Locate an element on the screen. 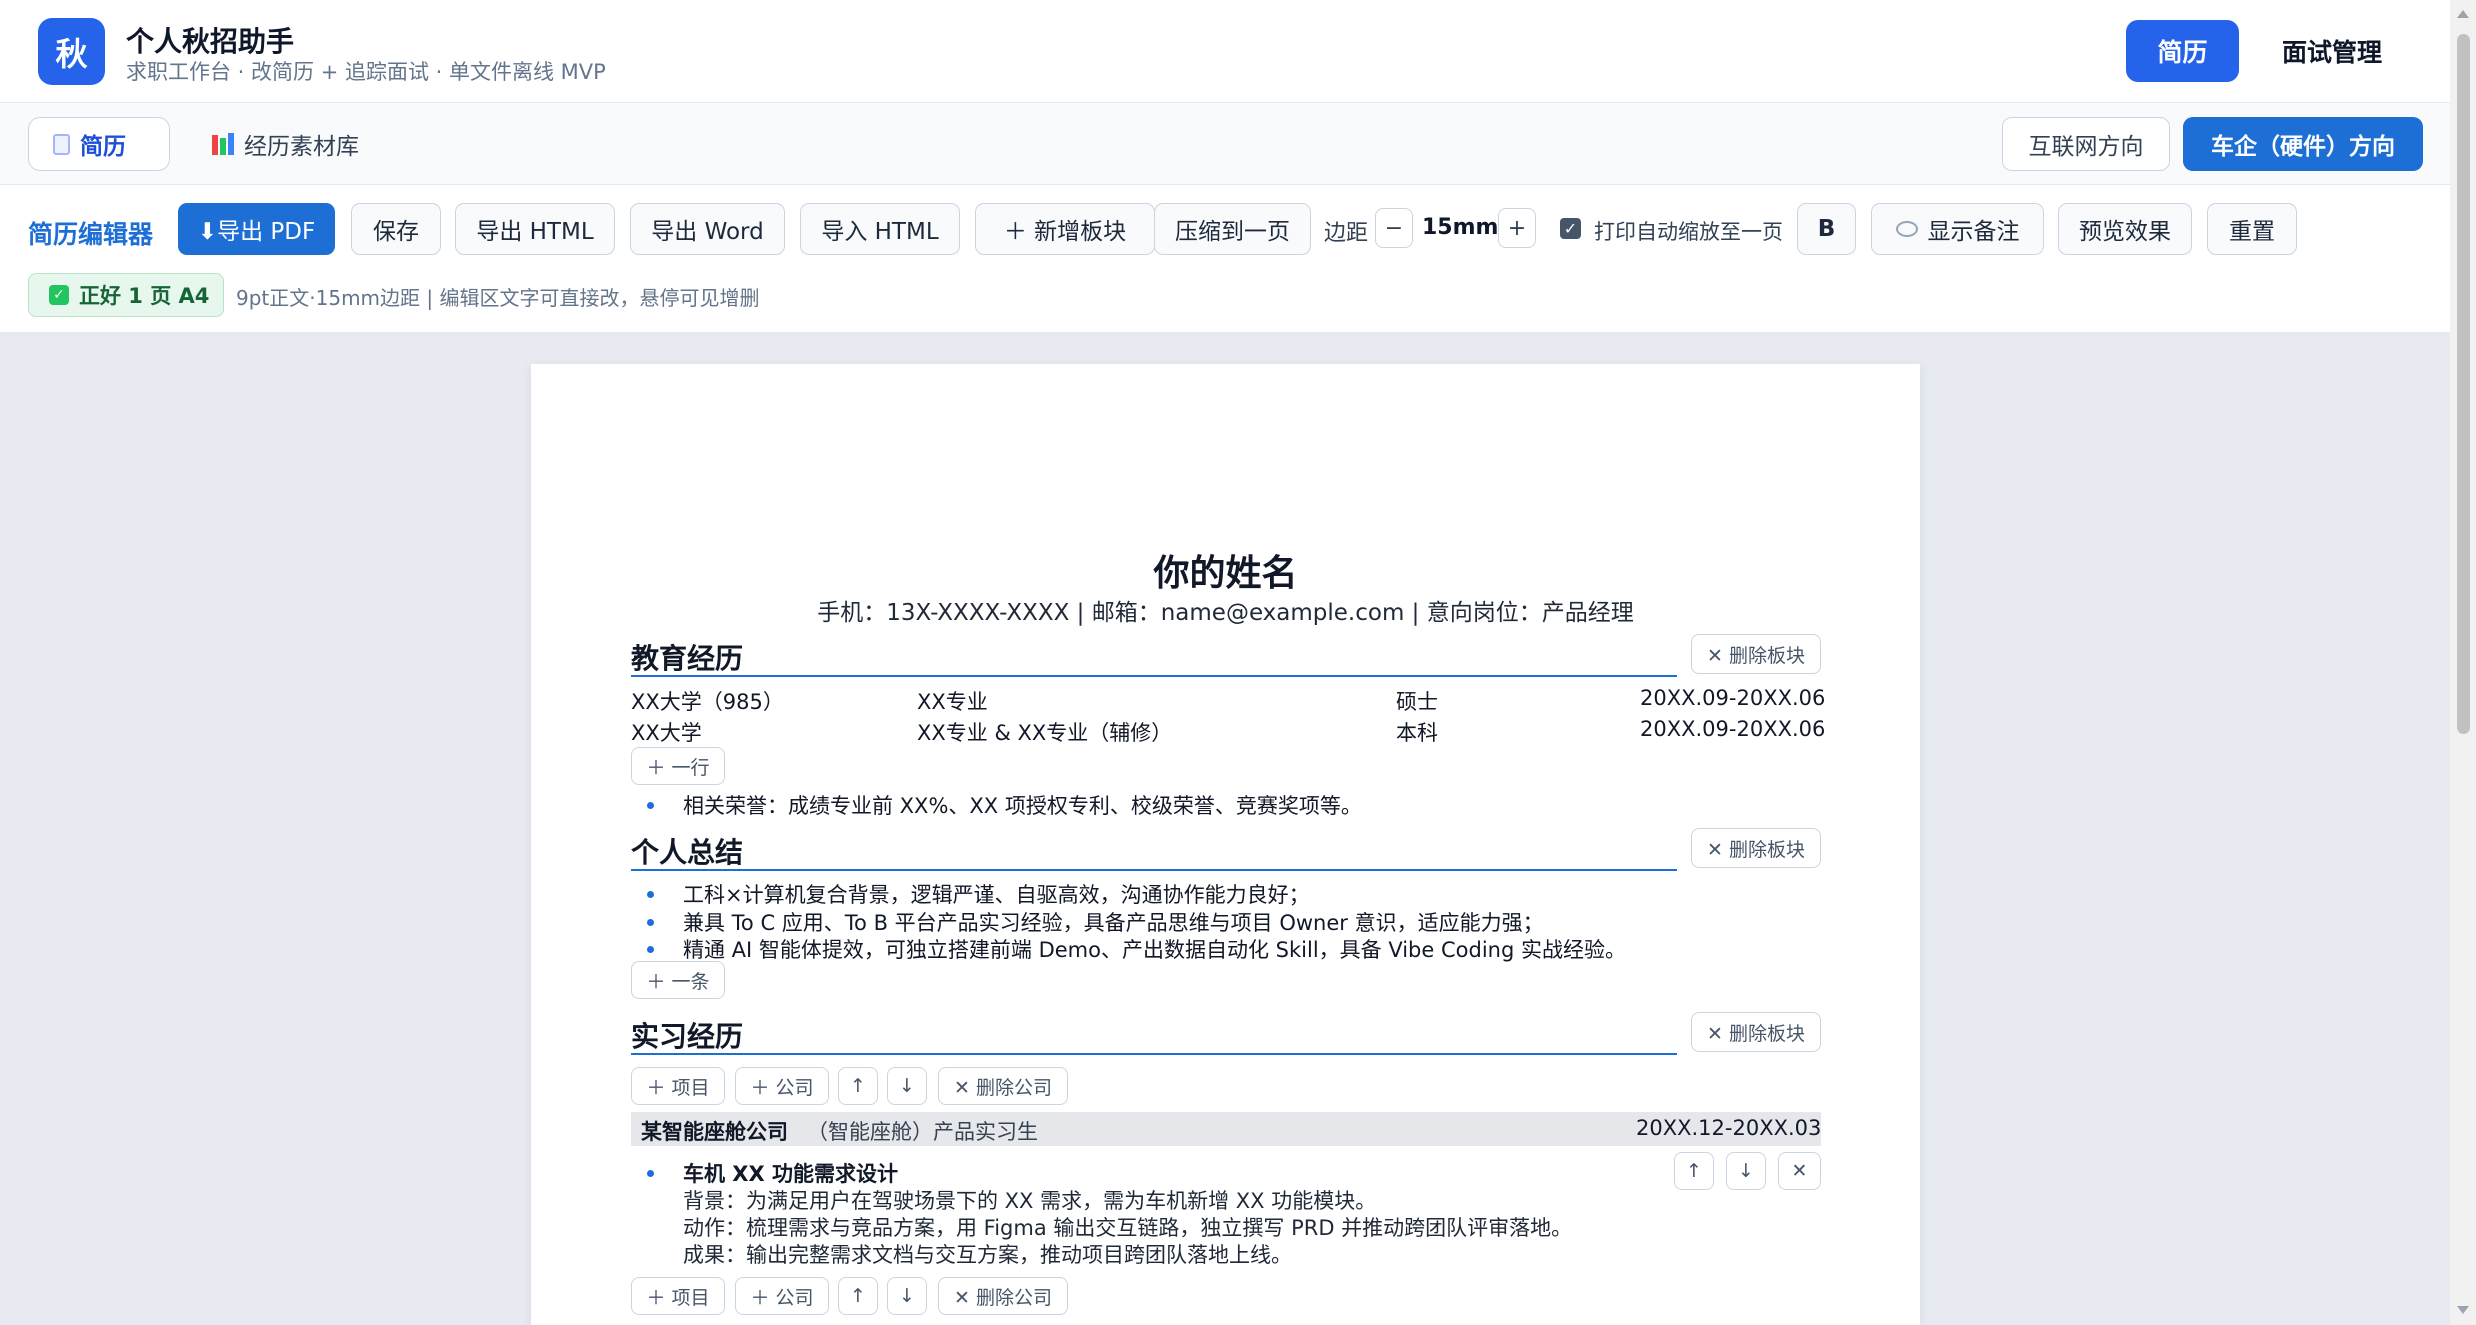 Image resolution: width=2476 pixels, height=1325 pixels. nav-resume-button: 简历 is located at coordinates (2182, 51).